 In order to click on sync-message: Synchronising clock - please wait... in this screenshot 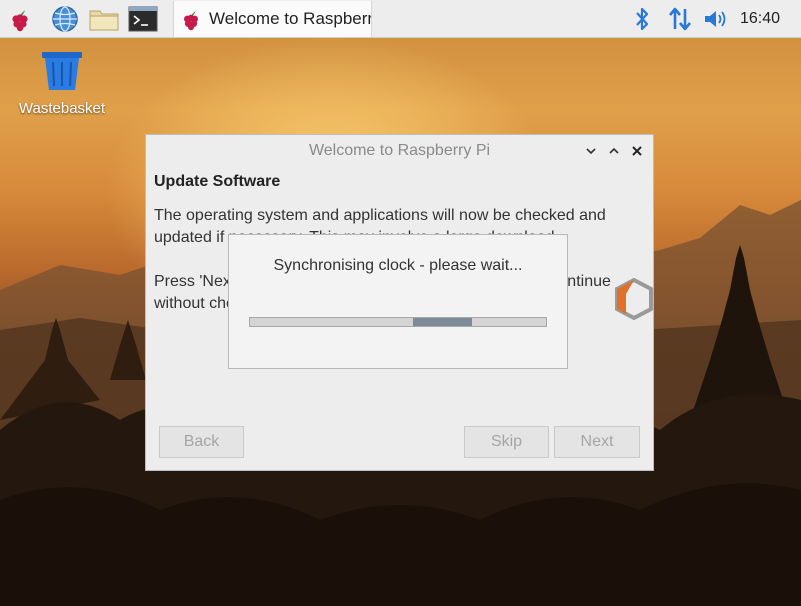, I will do `click(398, 265)`.